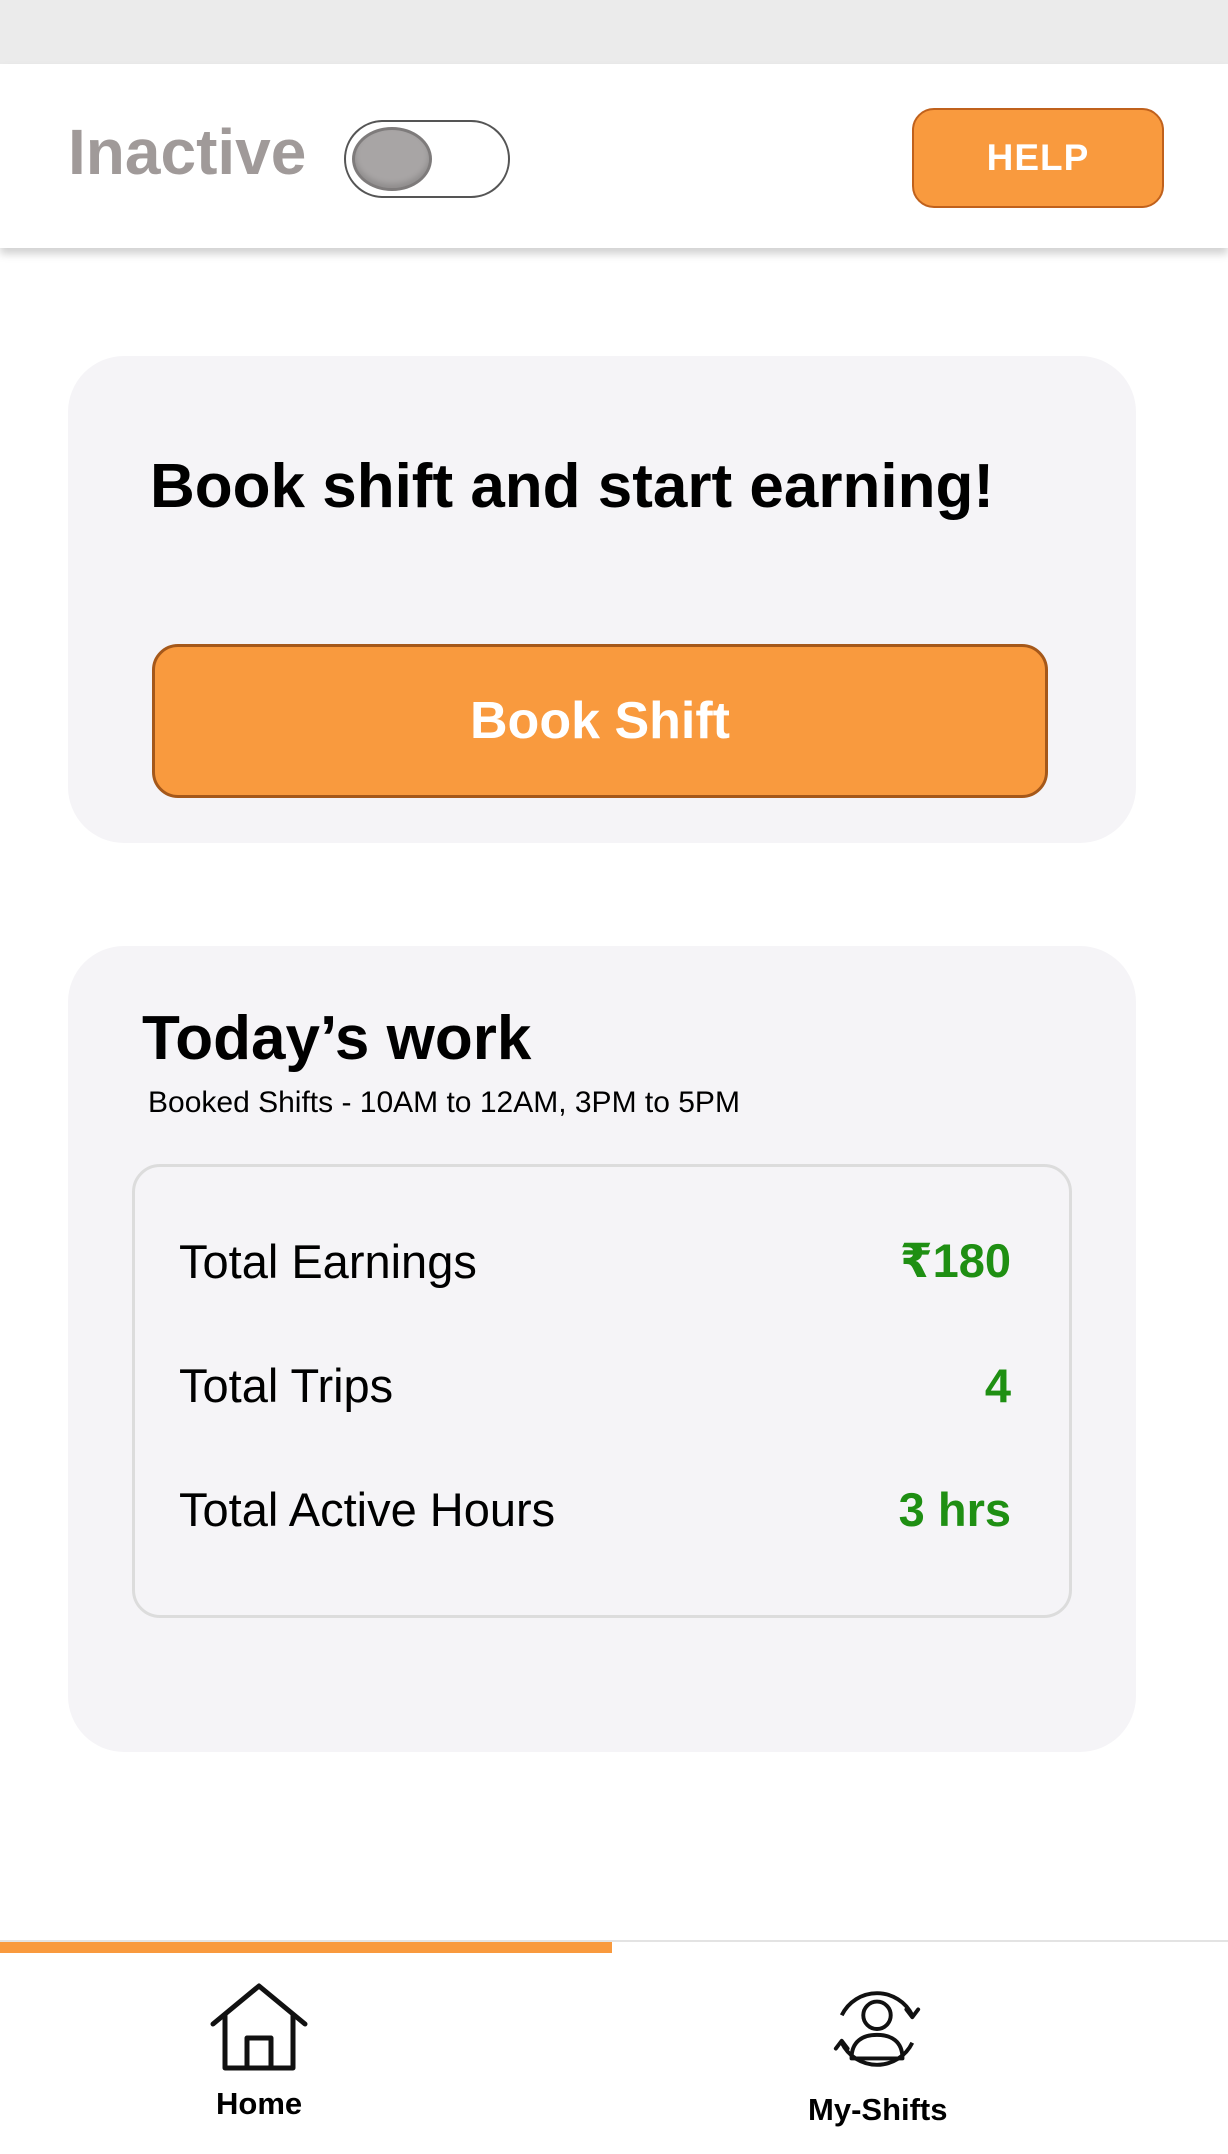  What do you see at coordinates (444, 1102) in the screenshot?
I see `booked-shifts-text: Booked Shifts - 10AM to 12AM, 3PM to 5PM` at bounding box center [444, 1102].